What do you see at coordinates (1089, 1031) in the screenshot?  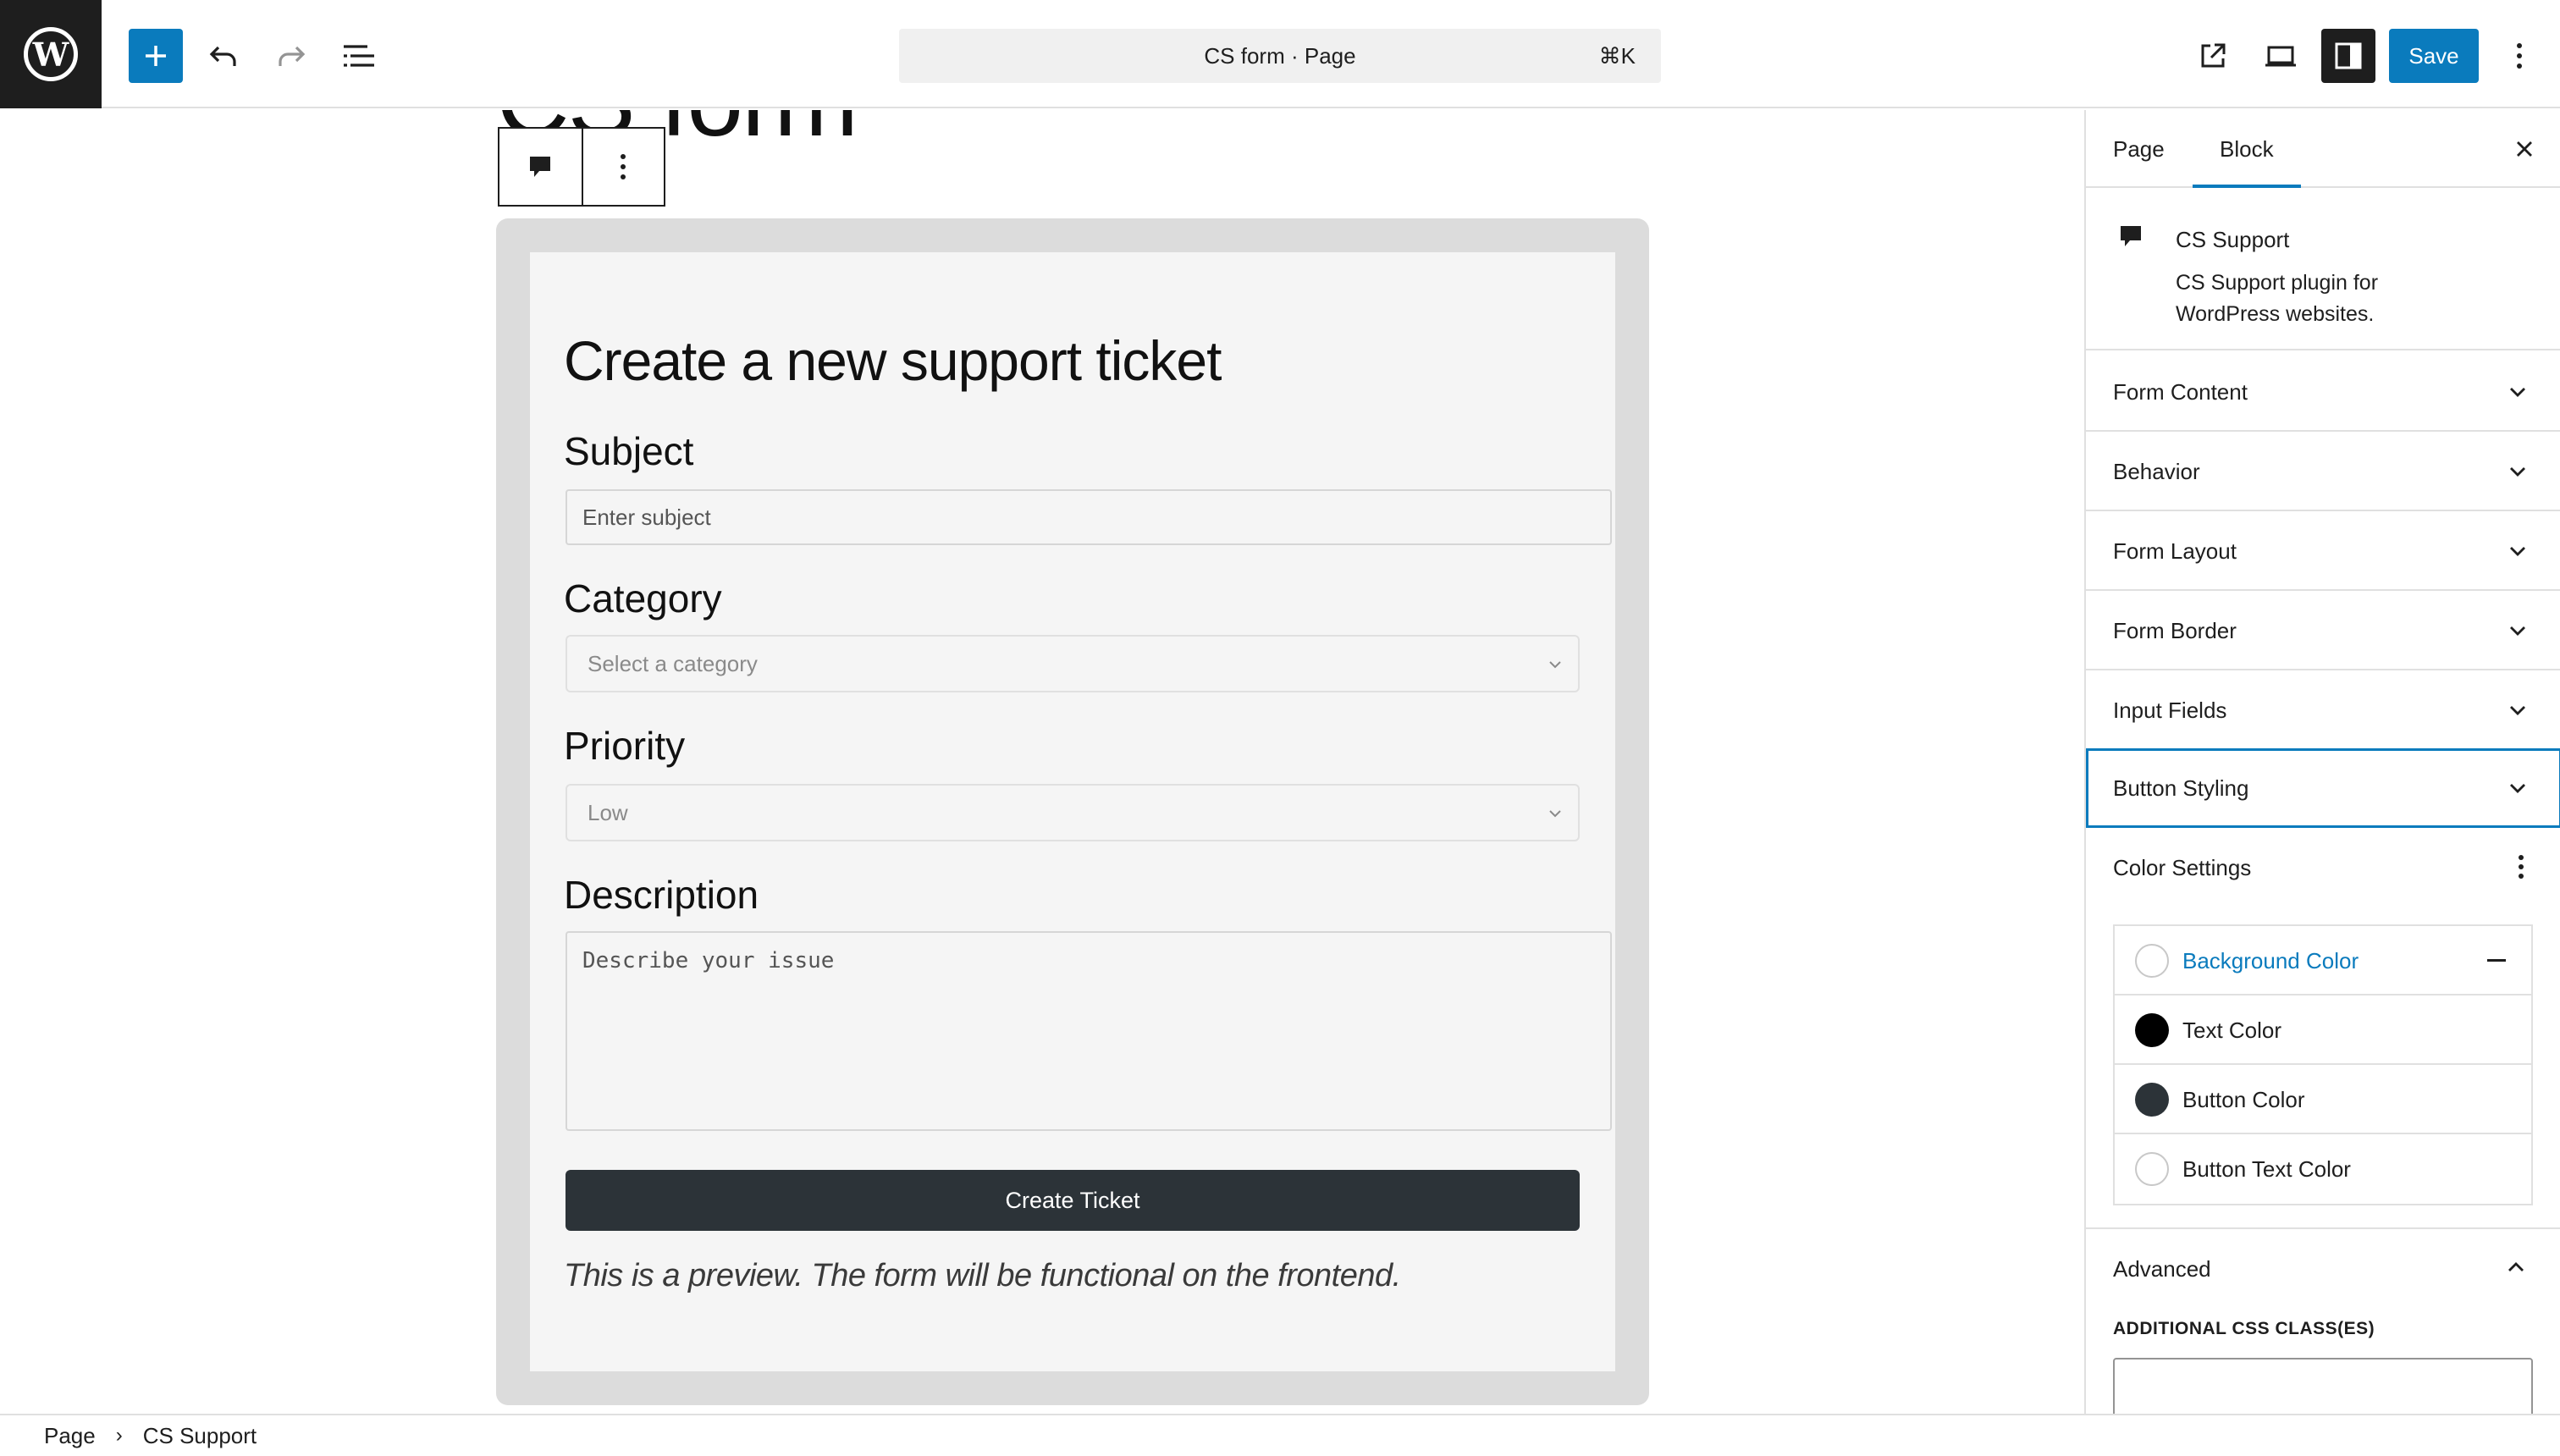 I see `description-textarea: Describe your issue` at bounding box center [1089, 1031].